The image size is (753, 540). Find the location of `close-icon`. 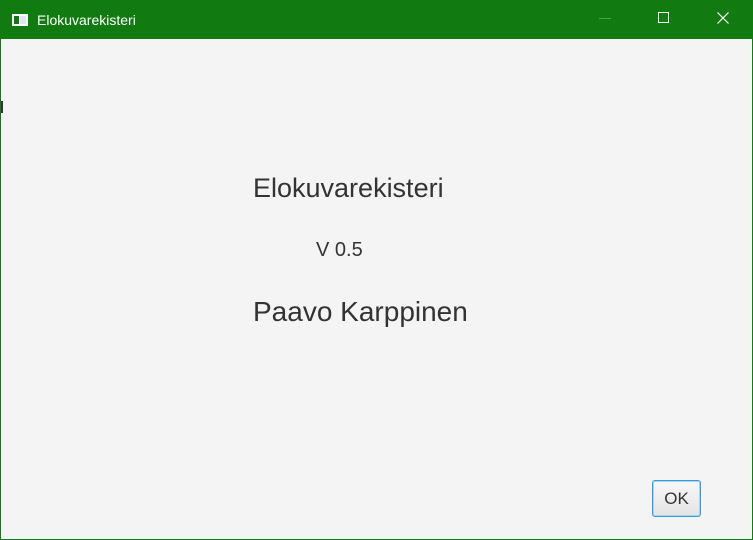

close-icon is located at coordinates (723, 20).